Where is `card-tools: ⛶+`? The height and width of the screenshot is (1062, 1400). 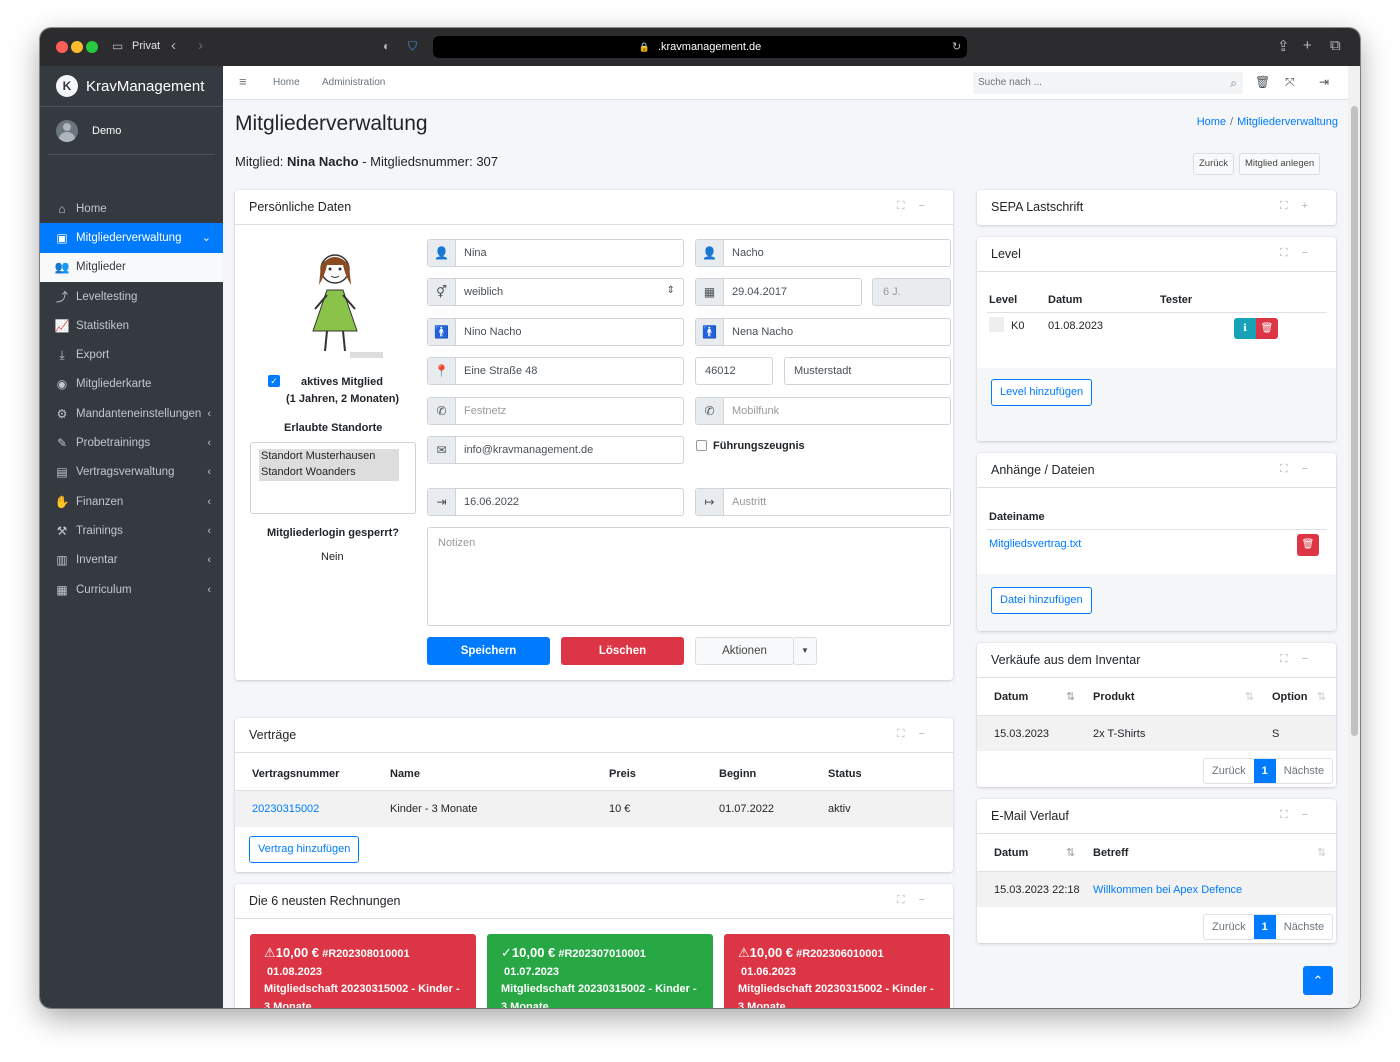
card-tools: ⛶+ is located at coordinates (1301, 206).